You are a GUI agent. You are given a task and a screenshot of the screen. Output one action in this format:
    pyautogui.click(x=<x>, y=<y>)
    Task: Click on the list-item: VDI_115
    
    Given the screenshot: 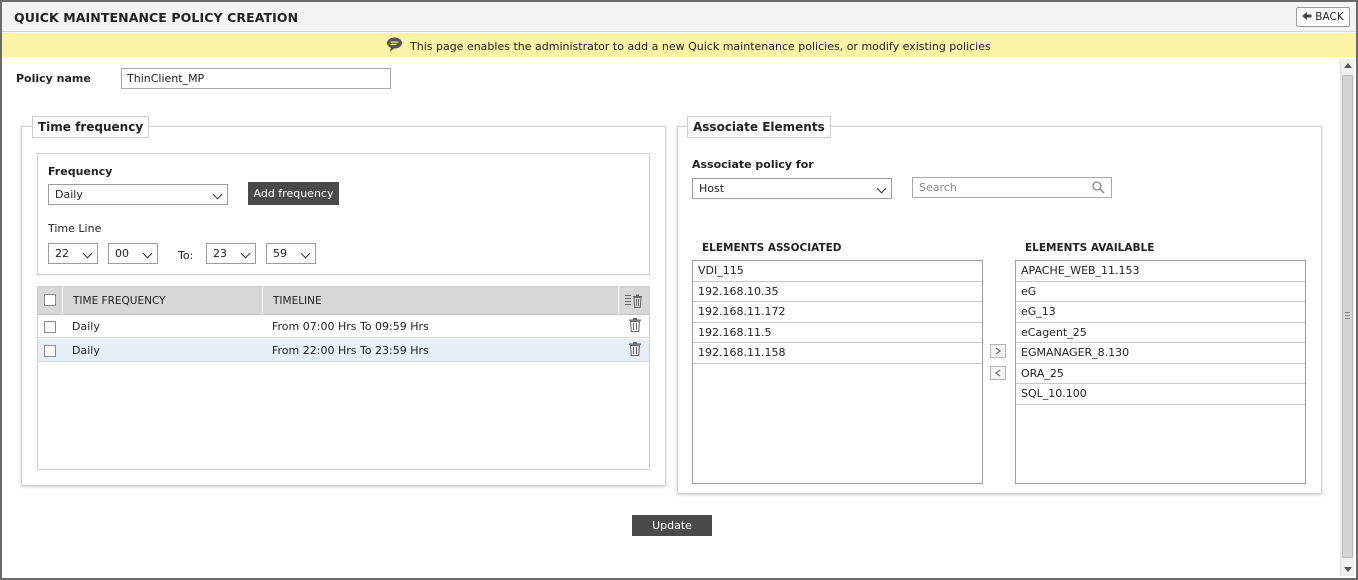 What is the action you would take?
    pyautogui.click(x=837, y=271)
    